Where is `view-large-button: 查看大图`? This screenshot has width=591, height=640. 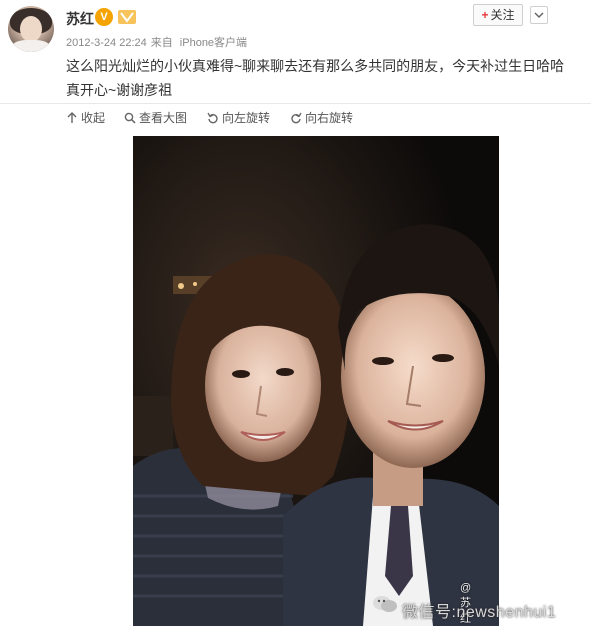 view-large-button: 查看大图 is located at coordinates (155, 118).